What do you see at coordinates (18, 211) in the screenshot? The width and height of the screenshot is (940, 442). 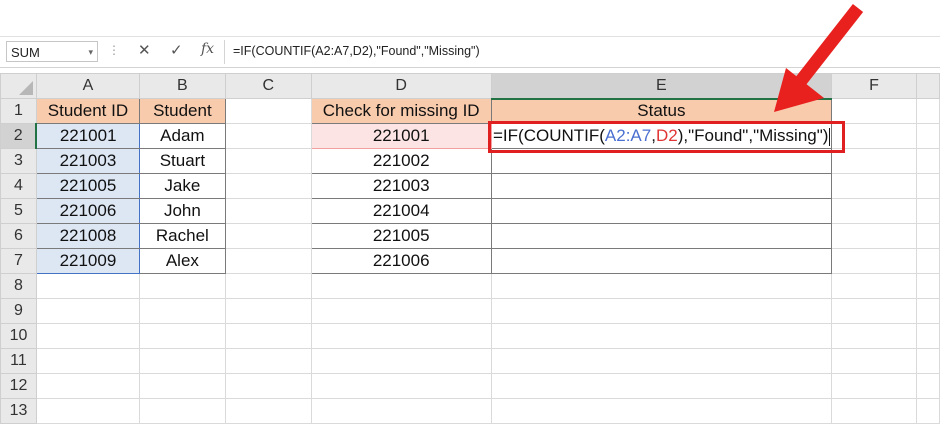 I see `row-header: 5` at bounding box center [18, 211].